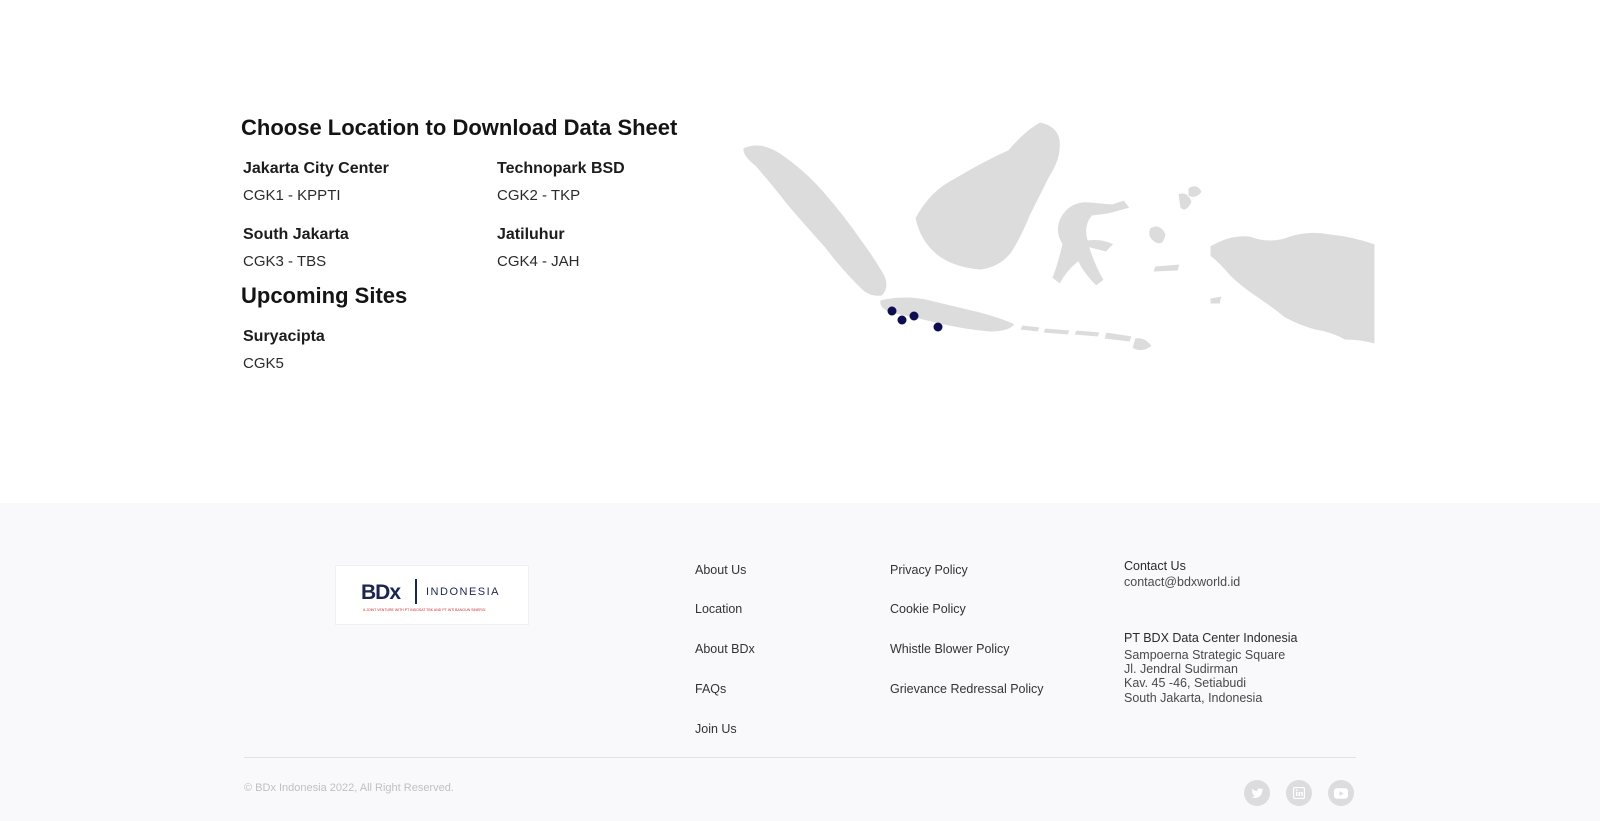 Image resolution: width=1600 pixels, height=821 pixels. I want to click on location-code: CGK4 - JAH, so click(538, 261).